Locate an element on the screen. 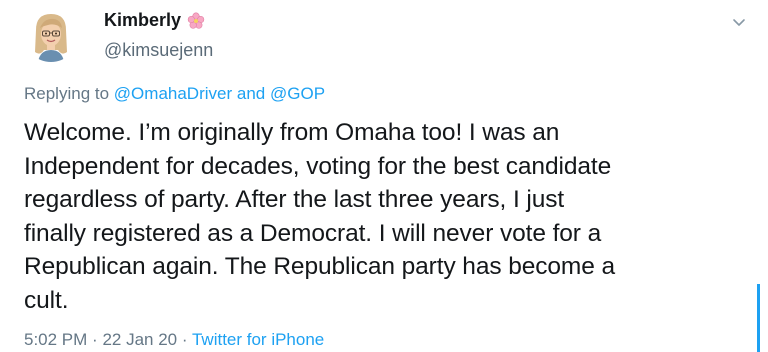  tweet-date: 22 Jan 20 is located at coordinates (139, 339).